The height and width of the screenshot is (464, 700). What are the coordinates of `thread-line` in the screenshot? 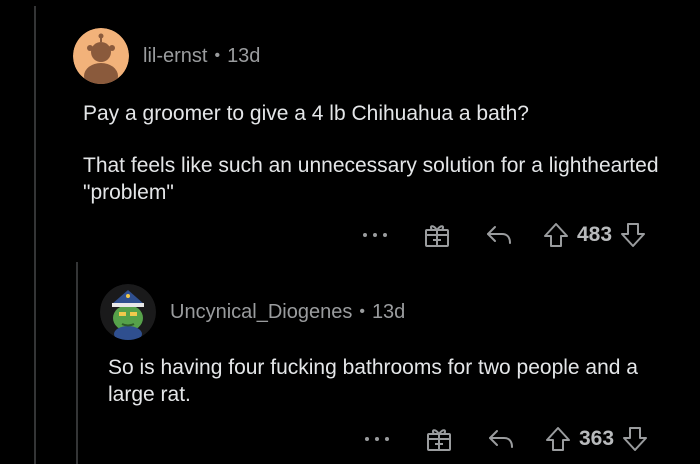 It's located at (35, 235).